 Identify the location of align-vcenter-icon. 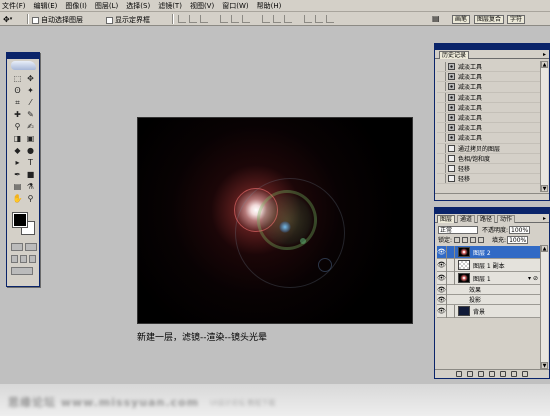
(193, 19).